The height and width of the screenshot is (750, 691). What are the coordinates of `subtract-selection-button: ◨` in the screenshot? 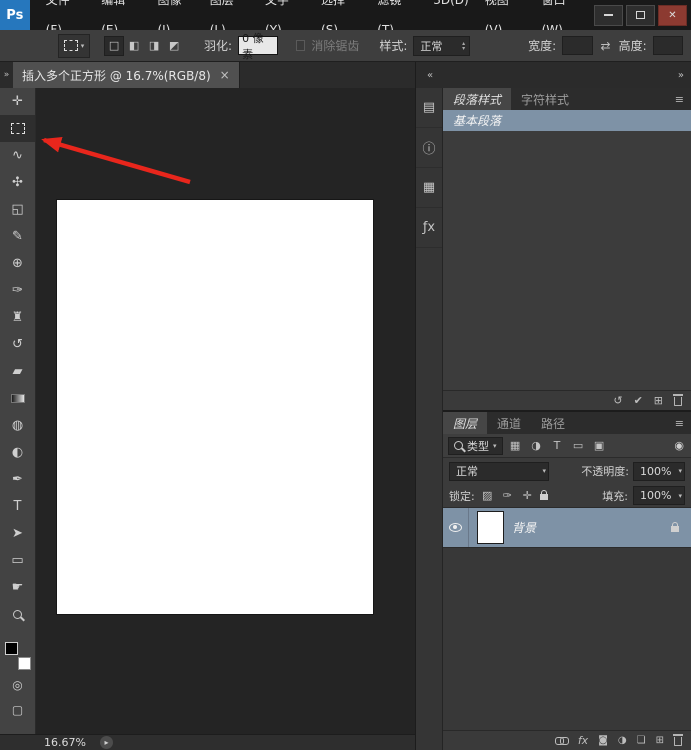 It's located at (154, 46).